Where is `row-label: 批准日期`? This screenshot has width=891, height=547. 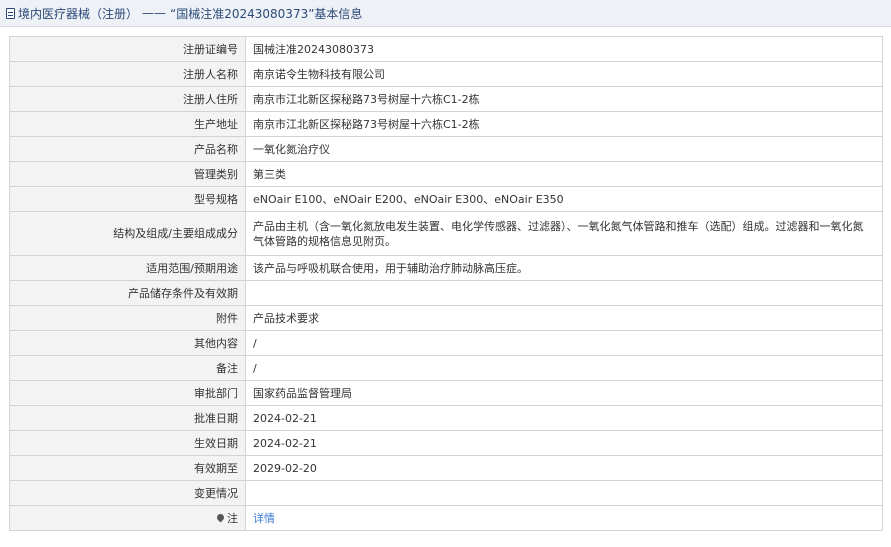 row-label: 批准日期 is located at coordinates (127, 418).